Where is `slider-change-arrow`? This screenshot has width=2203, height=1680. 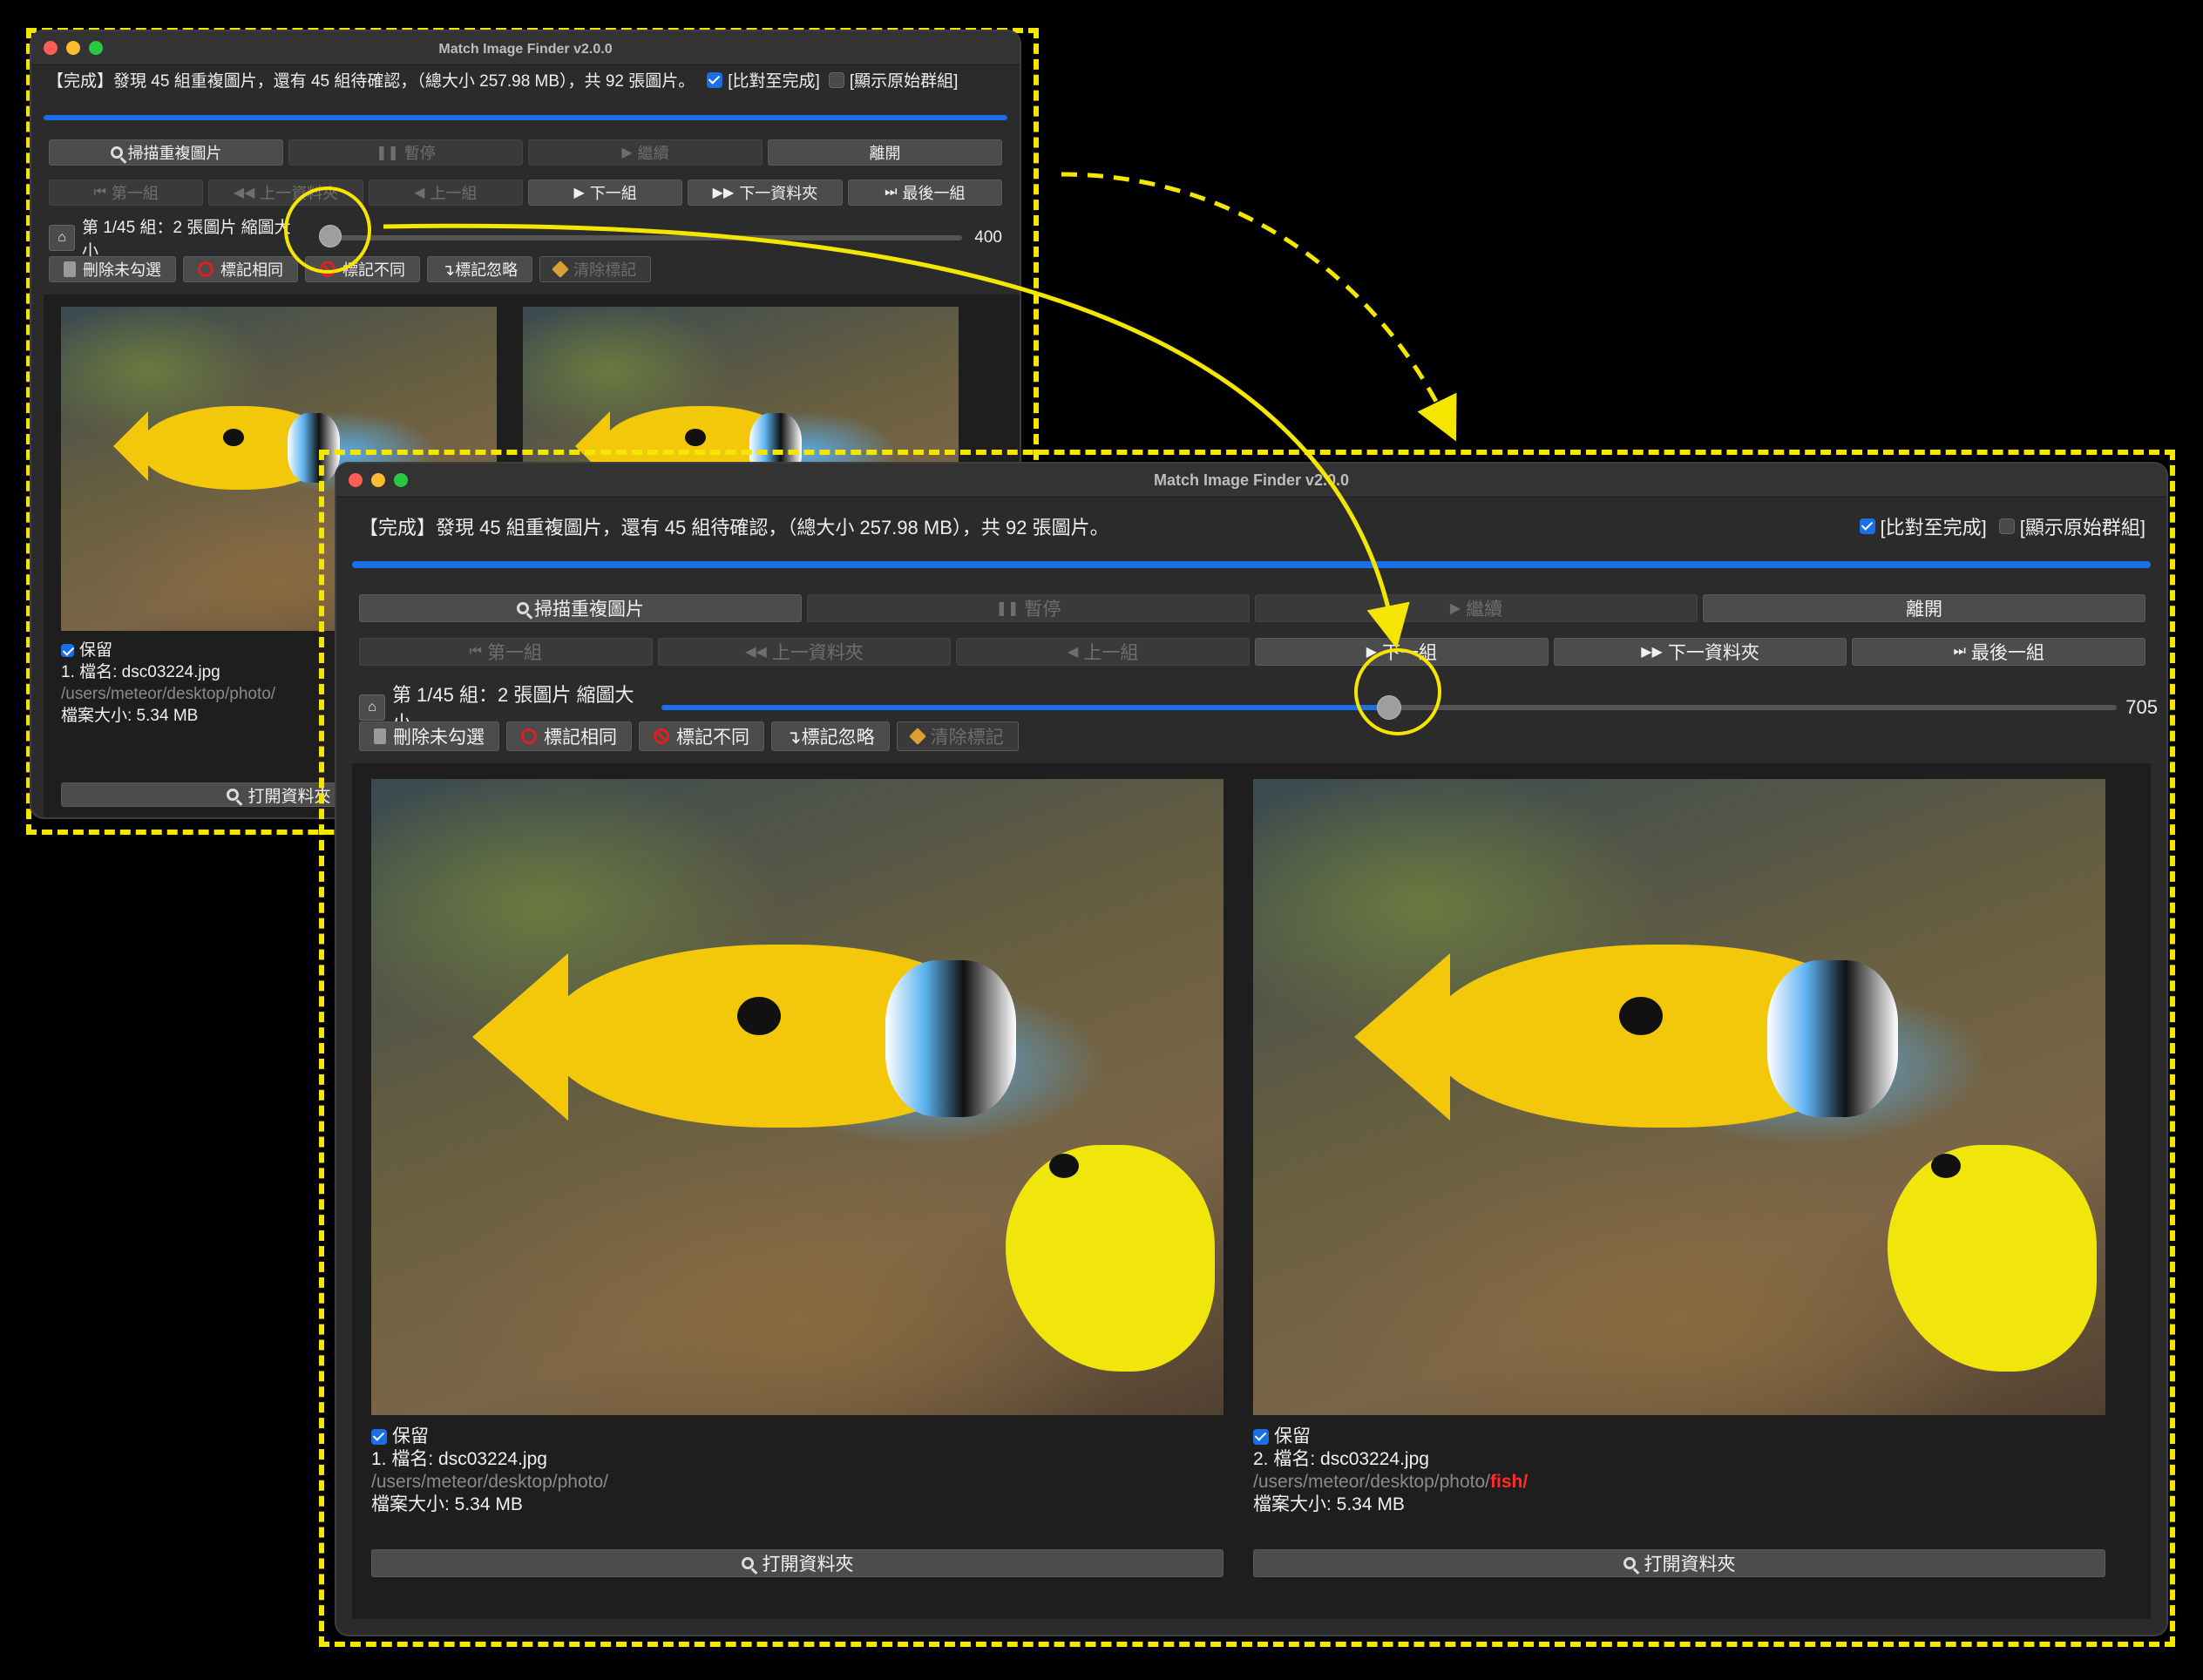
slider-change-arrow is located at coordinates (897, 436).